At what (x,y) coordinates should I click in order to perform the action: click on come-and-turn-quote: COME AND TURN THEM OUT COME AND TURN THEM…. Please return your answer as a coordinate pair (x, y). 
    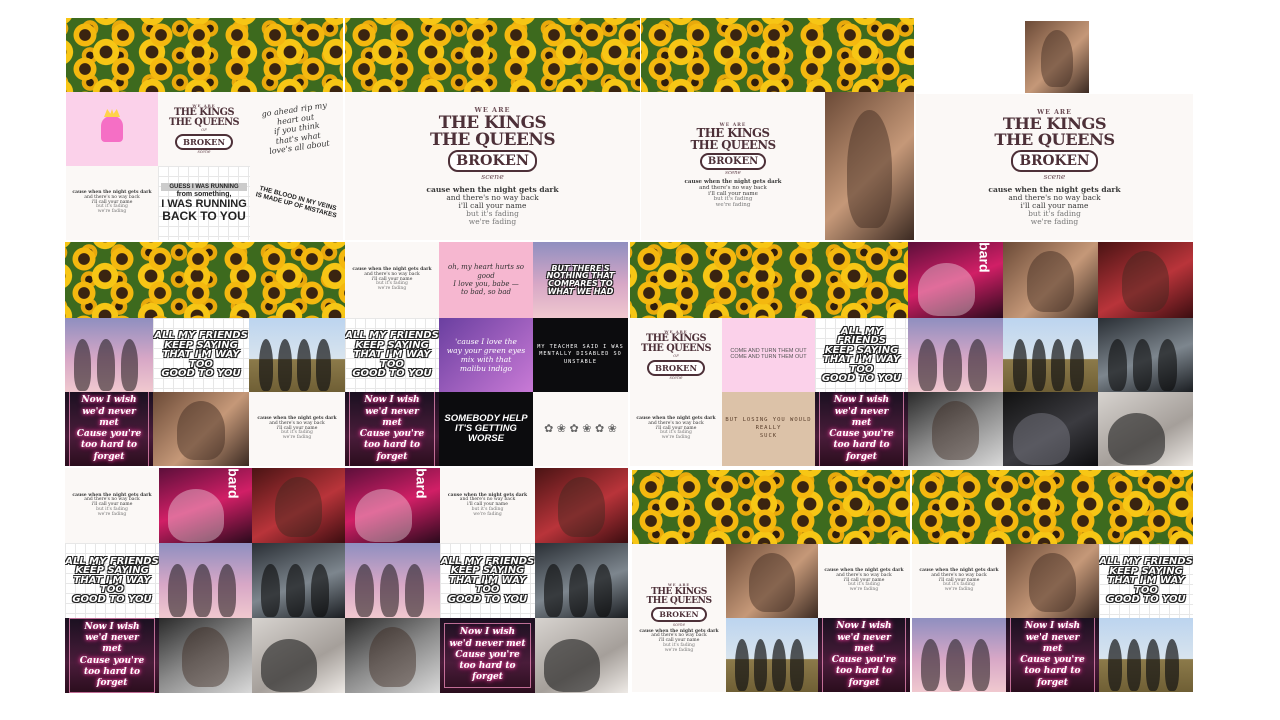
    Looking at the image, I should click on (768, 354).